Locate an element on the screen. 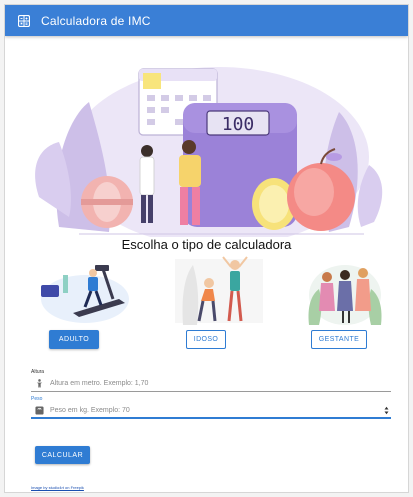 This screenshot has width=413, height=497. category-button-idoso: IDOSO is located at coordinates (206, 339).